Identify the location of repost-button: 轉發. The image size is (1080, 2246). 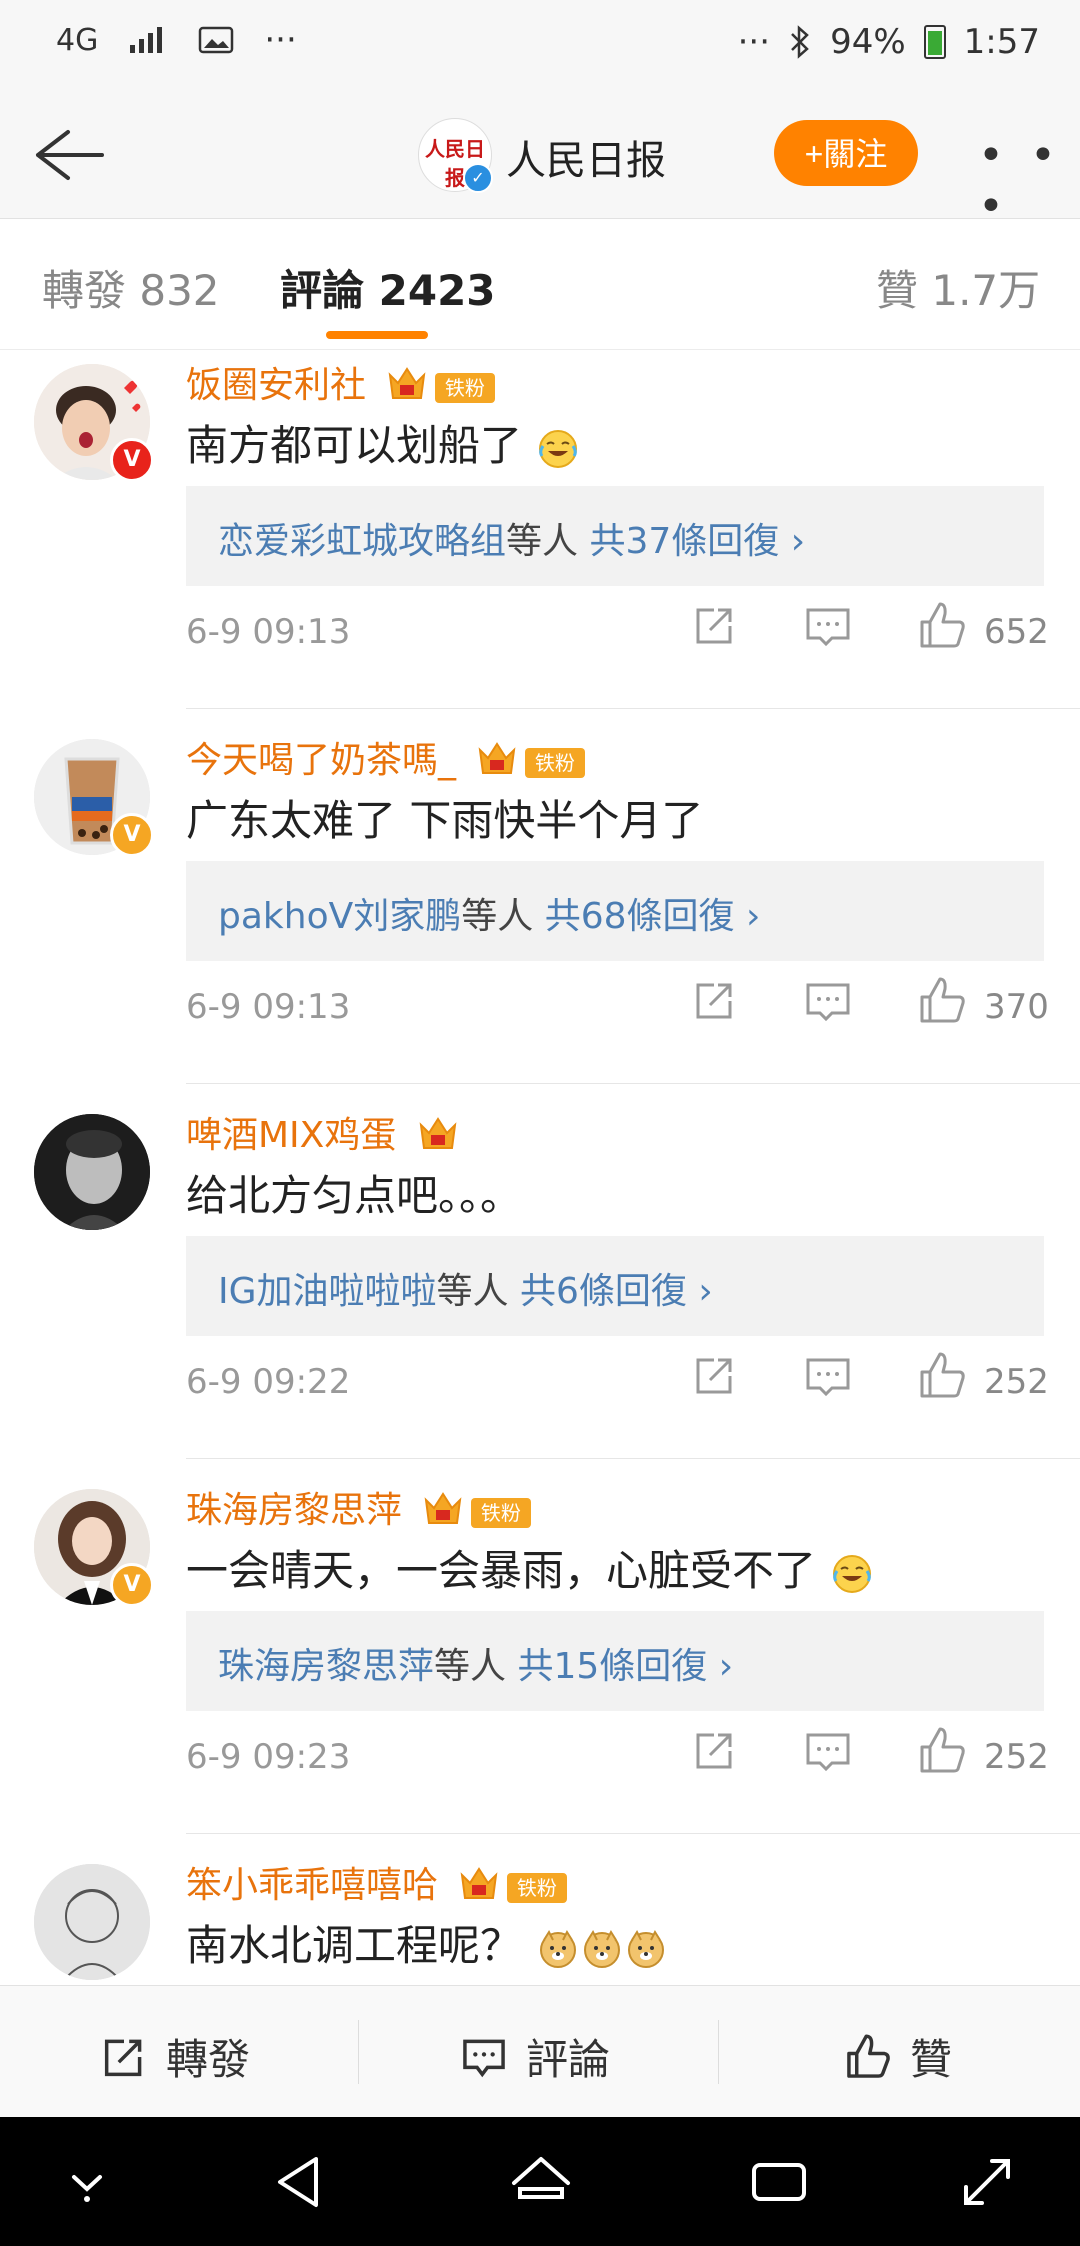
(174, 2056).